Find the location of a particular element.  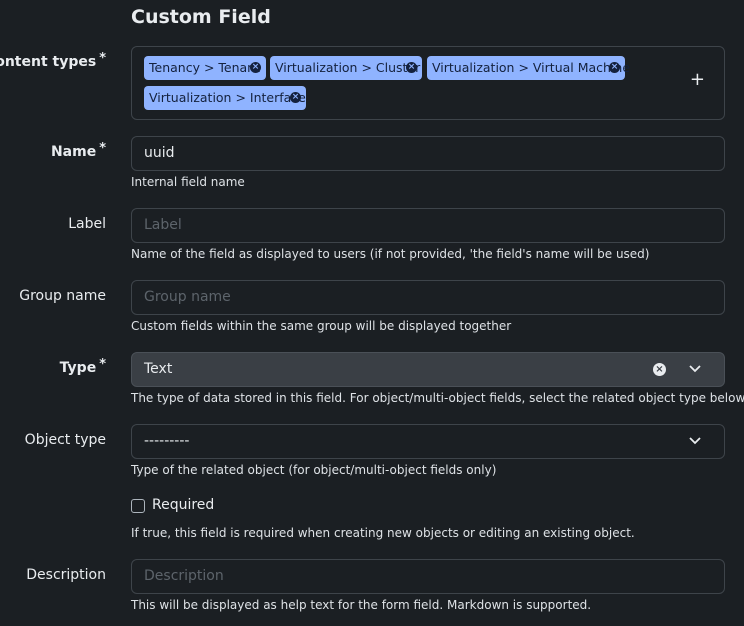

name-input-value: uuid is located at coordinates (159, 153).